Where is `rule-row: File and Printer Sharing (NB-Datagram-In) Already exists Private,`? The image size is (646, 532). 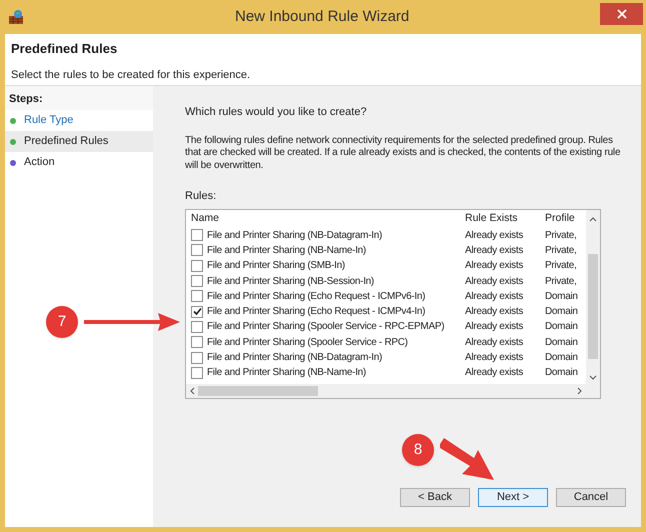 rule-row: File and Printer Sharing (NB-Datagram-In) Already exists Private, is located at coordinates (386, 235).